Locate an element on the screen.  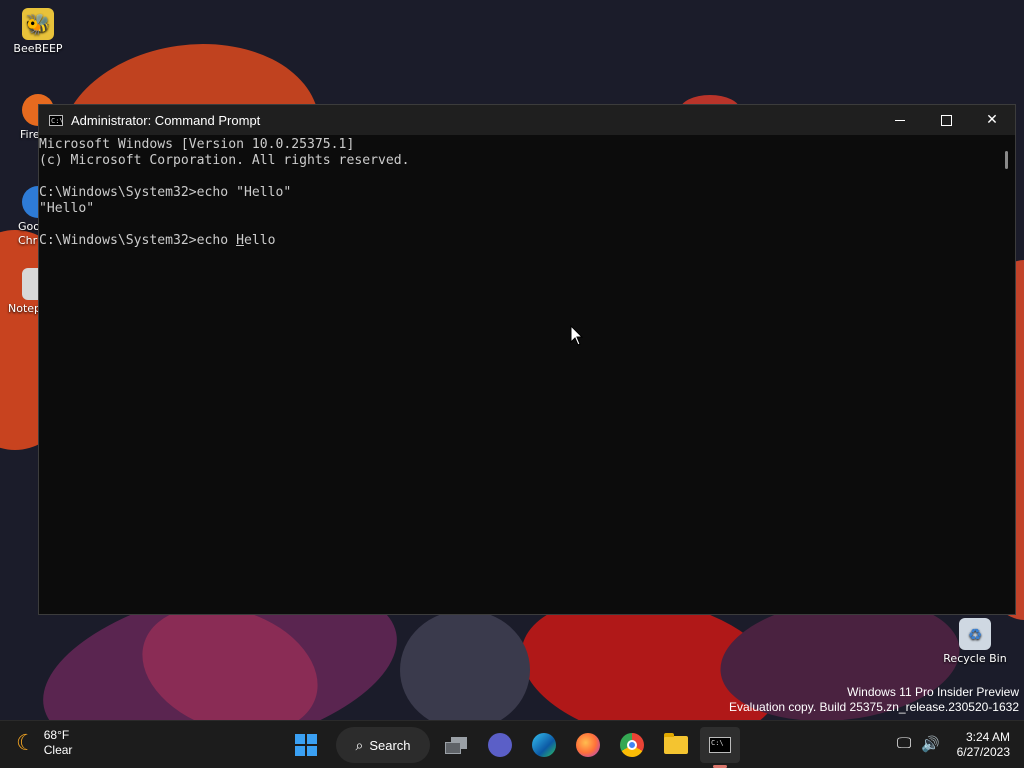
network-icon: 🖵 is located at coordinates (904, 744).